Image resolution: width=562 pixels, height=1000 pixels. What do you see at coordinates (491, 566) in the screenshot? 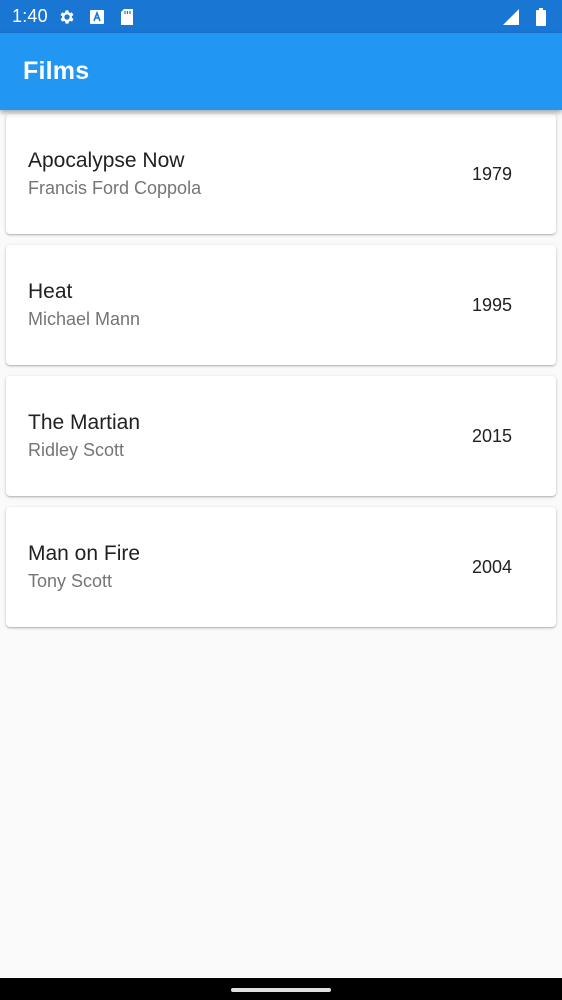
I see `film-year: 2004` at bounding box center [491, 566].